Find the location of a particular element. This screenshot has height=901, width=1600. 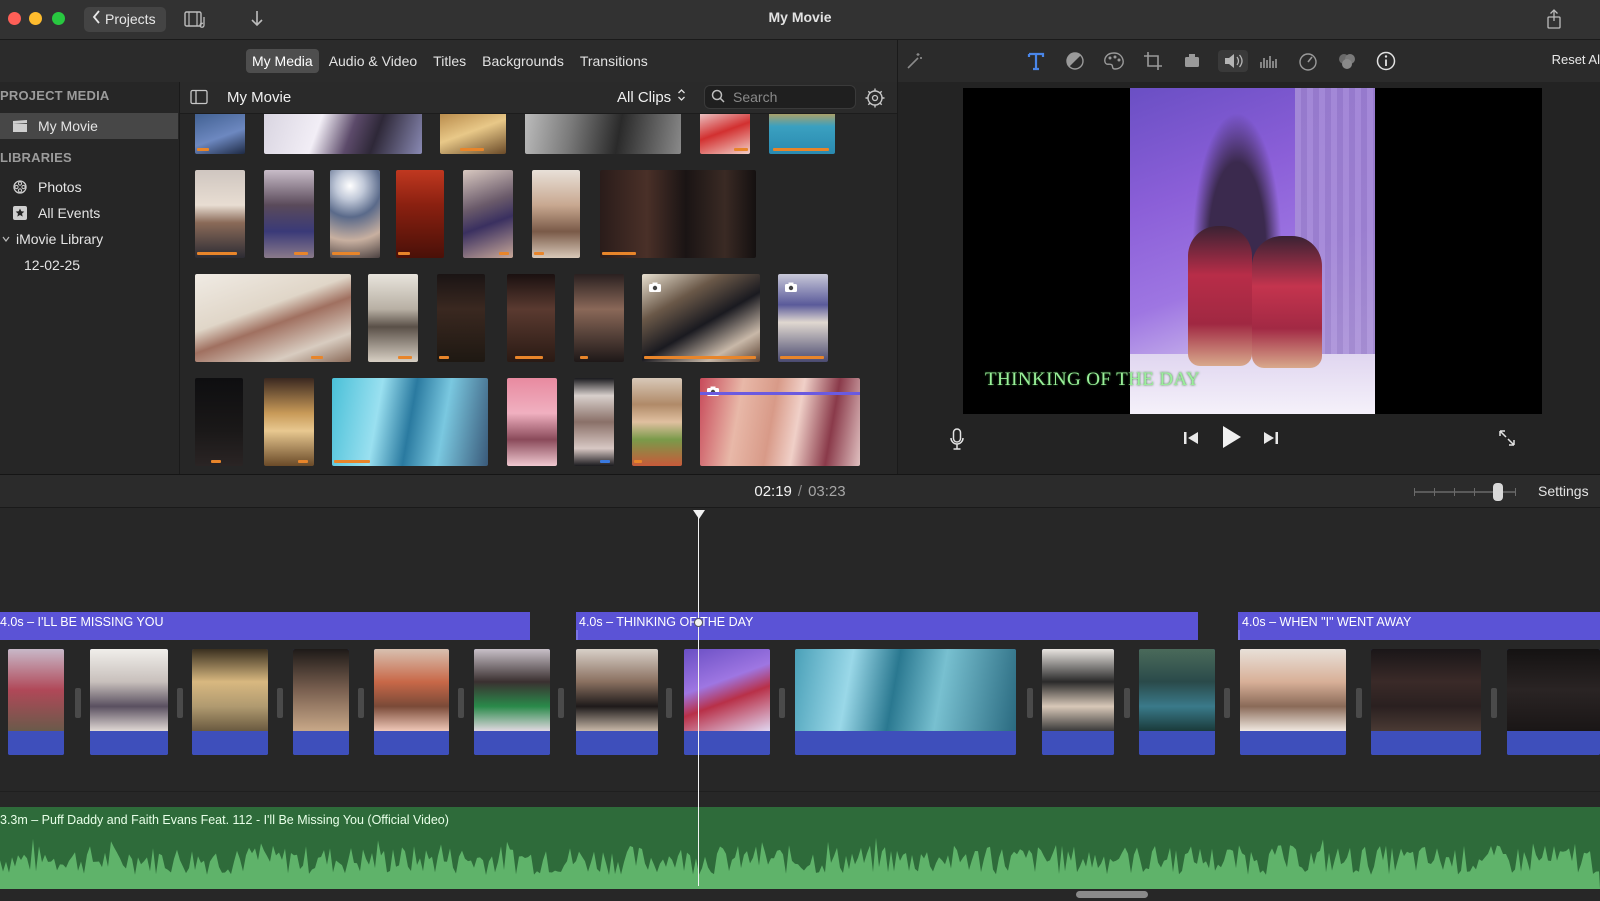

title-clip: 4.0s – I'LL BE MISSING YOU is located at coordinates (265, 626).